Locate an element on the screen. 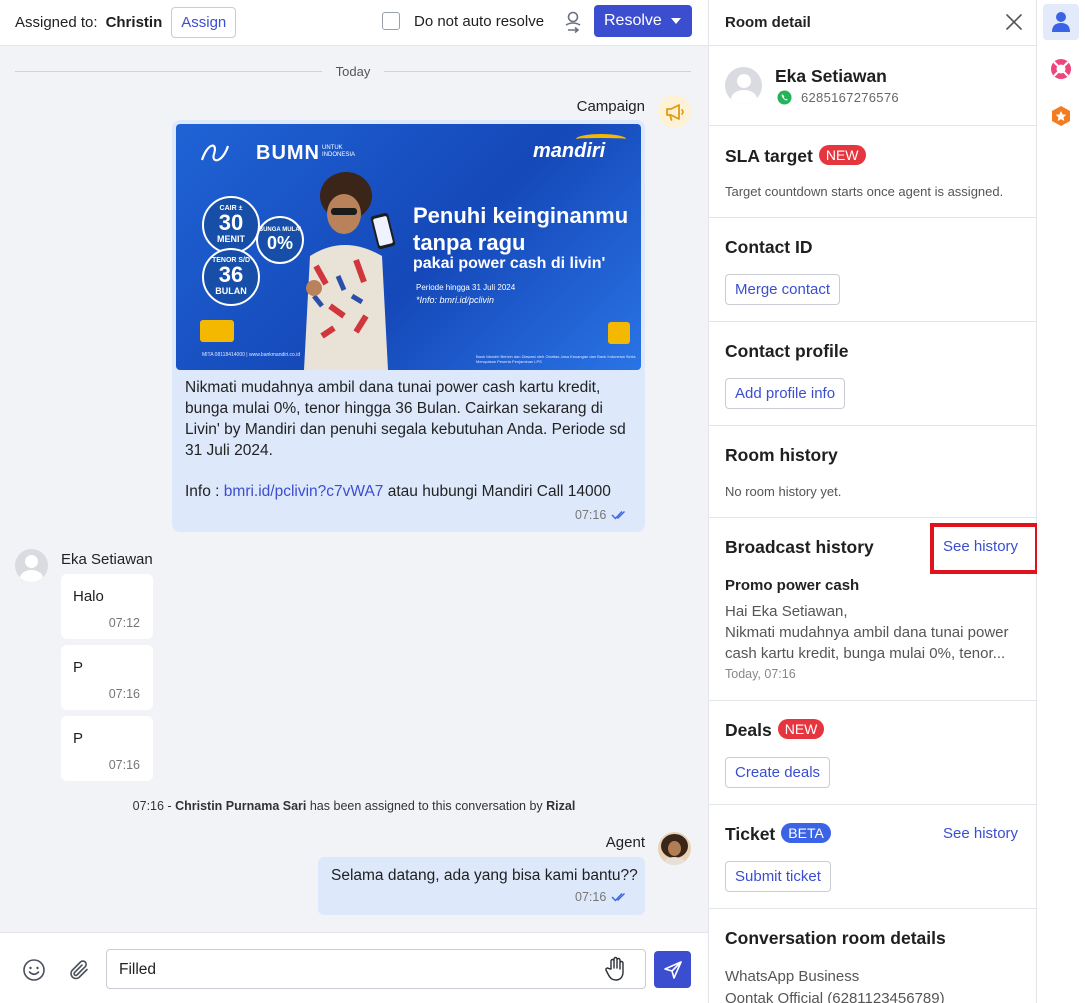 Image resolution: width=1085 pixels, height=1003 pixels. paperclip-icon is located at coordinates (79, 970).